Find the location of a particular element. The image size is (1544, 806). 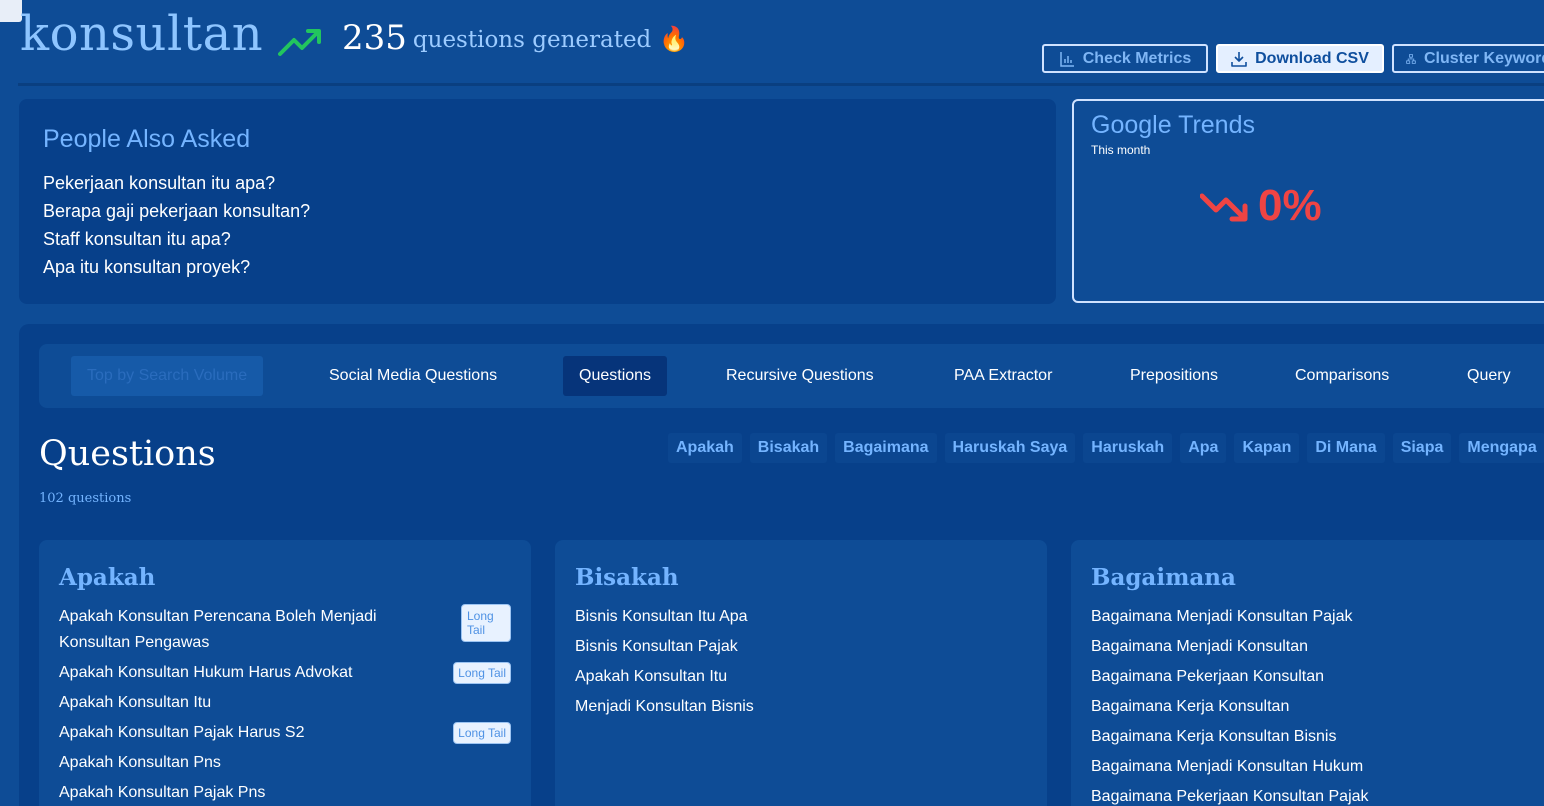

chip-haruskah: Haruskah is located at coordinates (1128, 448).